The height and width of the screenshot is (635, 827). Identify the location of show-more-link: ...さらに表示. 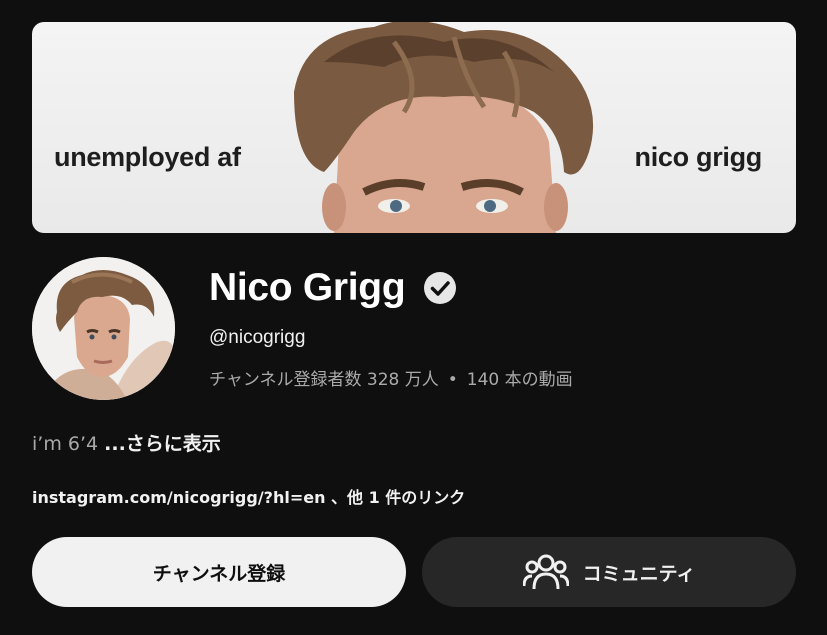
(162, 444).